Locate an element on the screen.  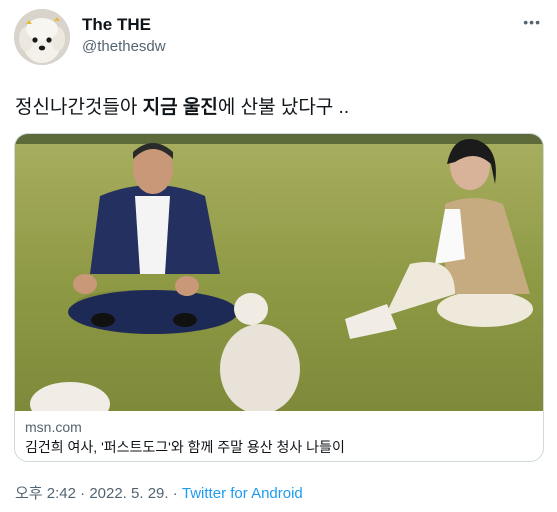
tweet-text-bold: 지금 울진 is located at coordinates (180, 107).